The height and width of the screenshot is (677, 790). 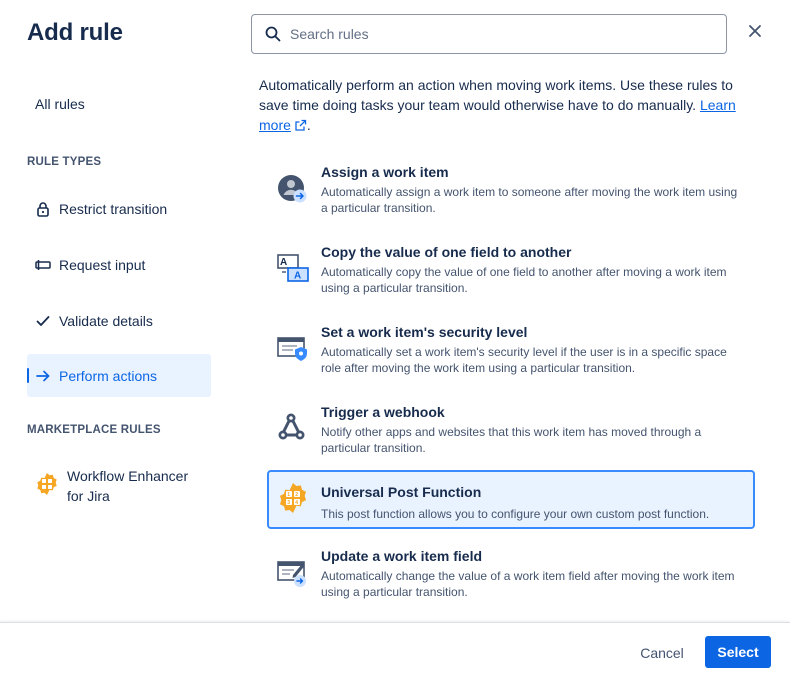 What do you see at coordinates (385, 172) in the screenshot?
I see `rule-title: Assign a work item` at bounding box center [385, 172].